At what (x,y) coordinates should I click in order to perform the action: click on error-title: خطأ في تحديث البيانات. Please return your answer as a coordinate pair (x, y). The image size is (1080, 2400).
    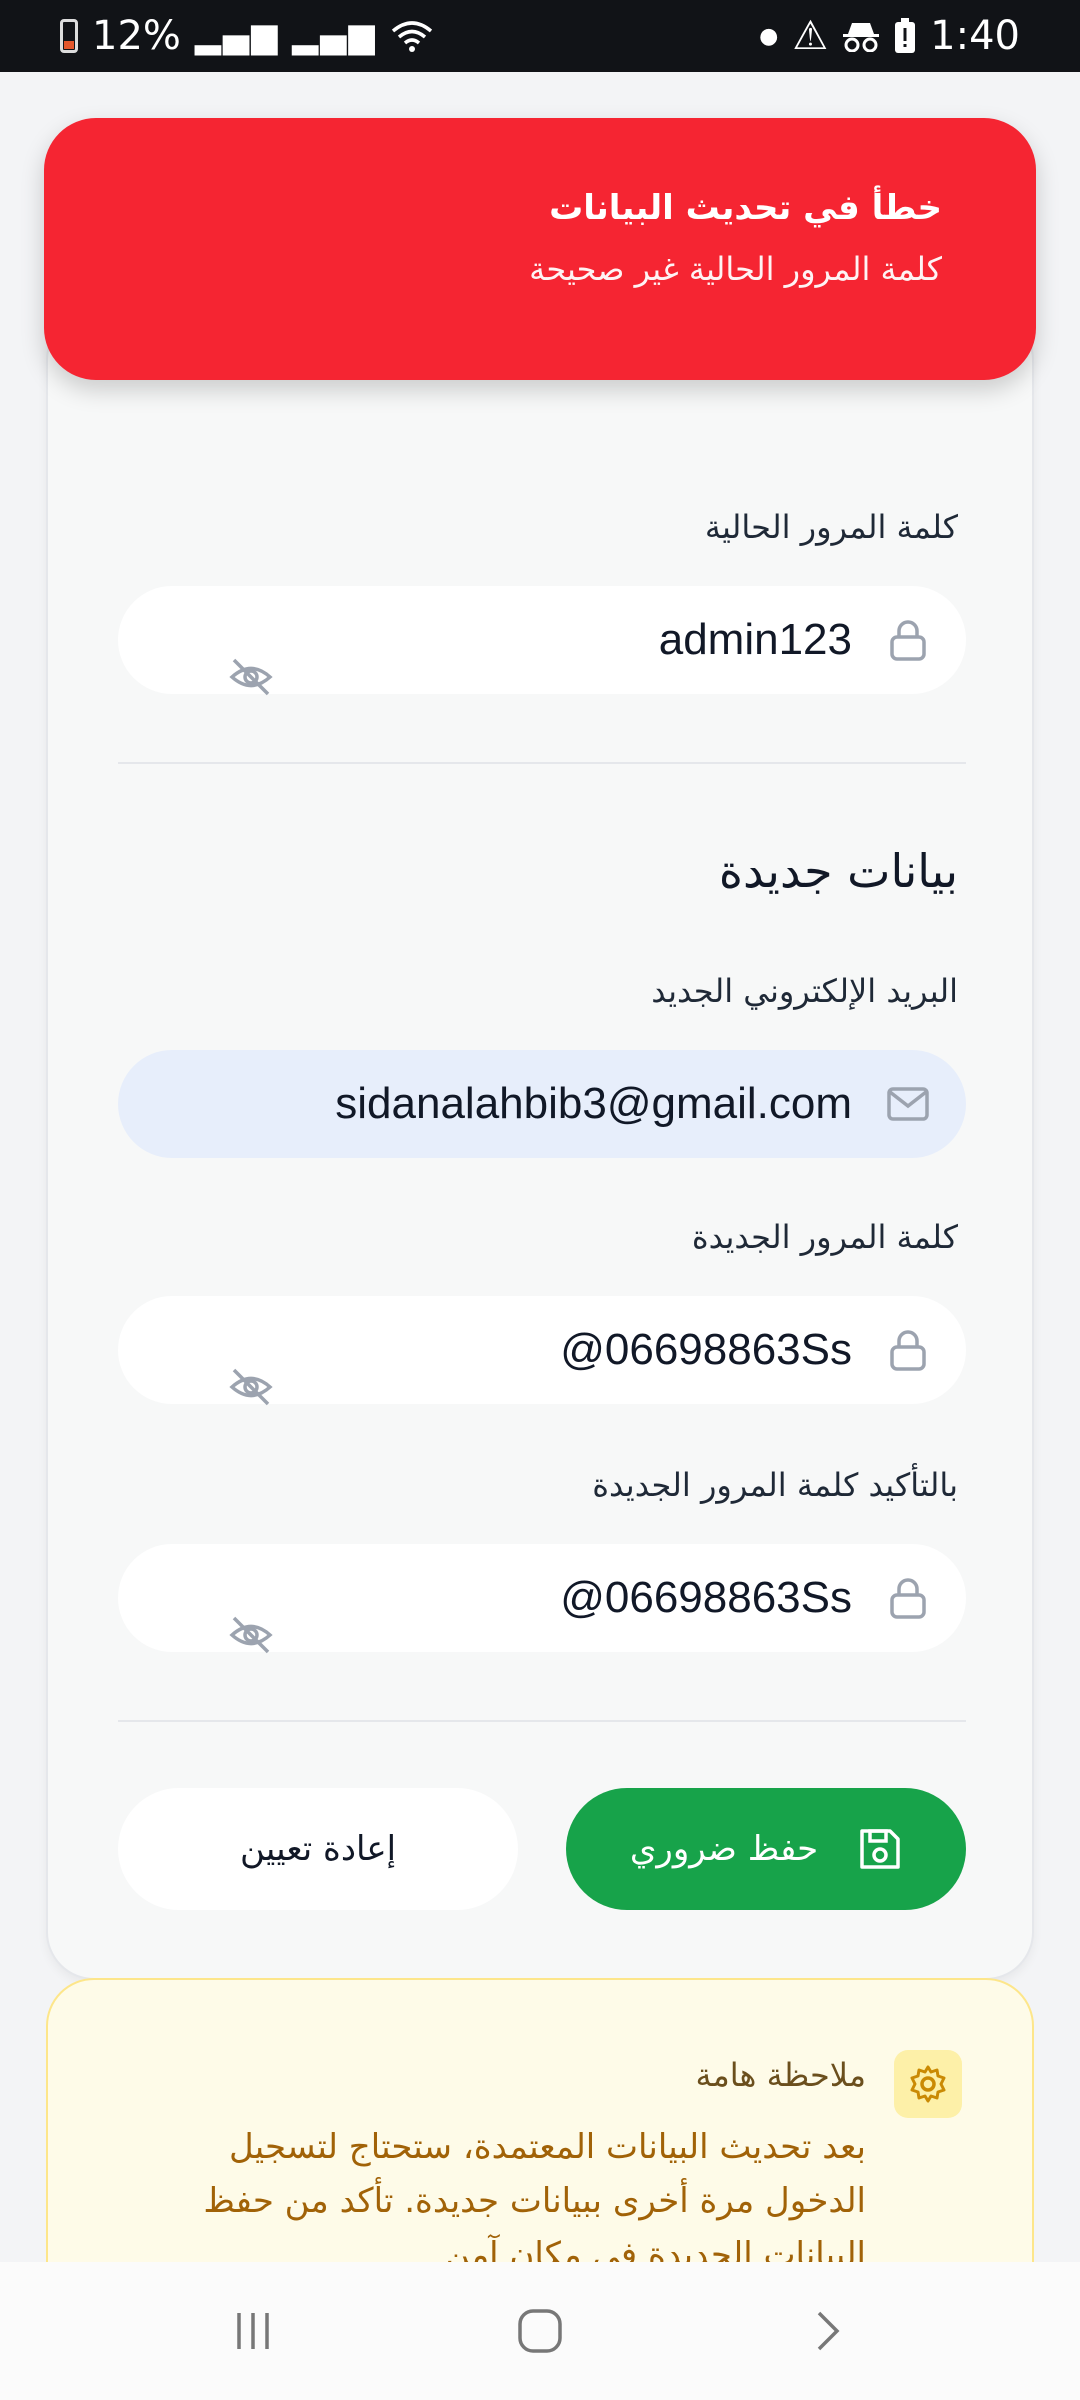
    Looking at the image, I should click on (745, 208).